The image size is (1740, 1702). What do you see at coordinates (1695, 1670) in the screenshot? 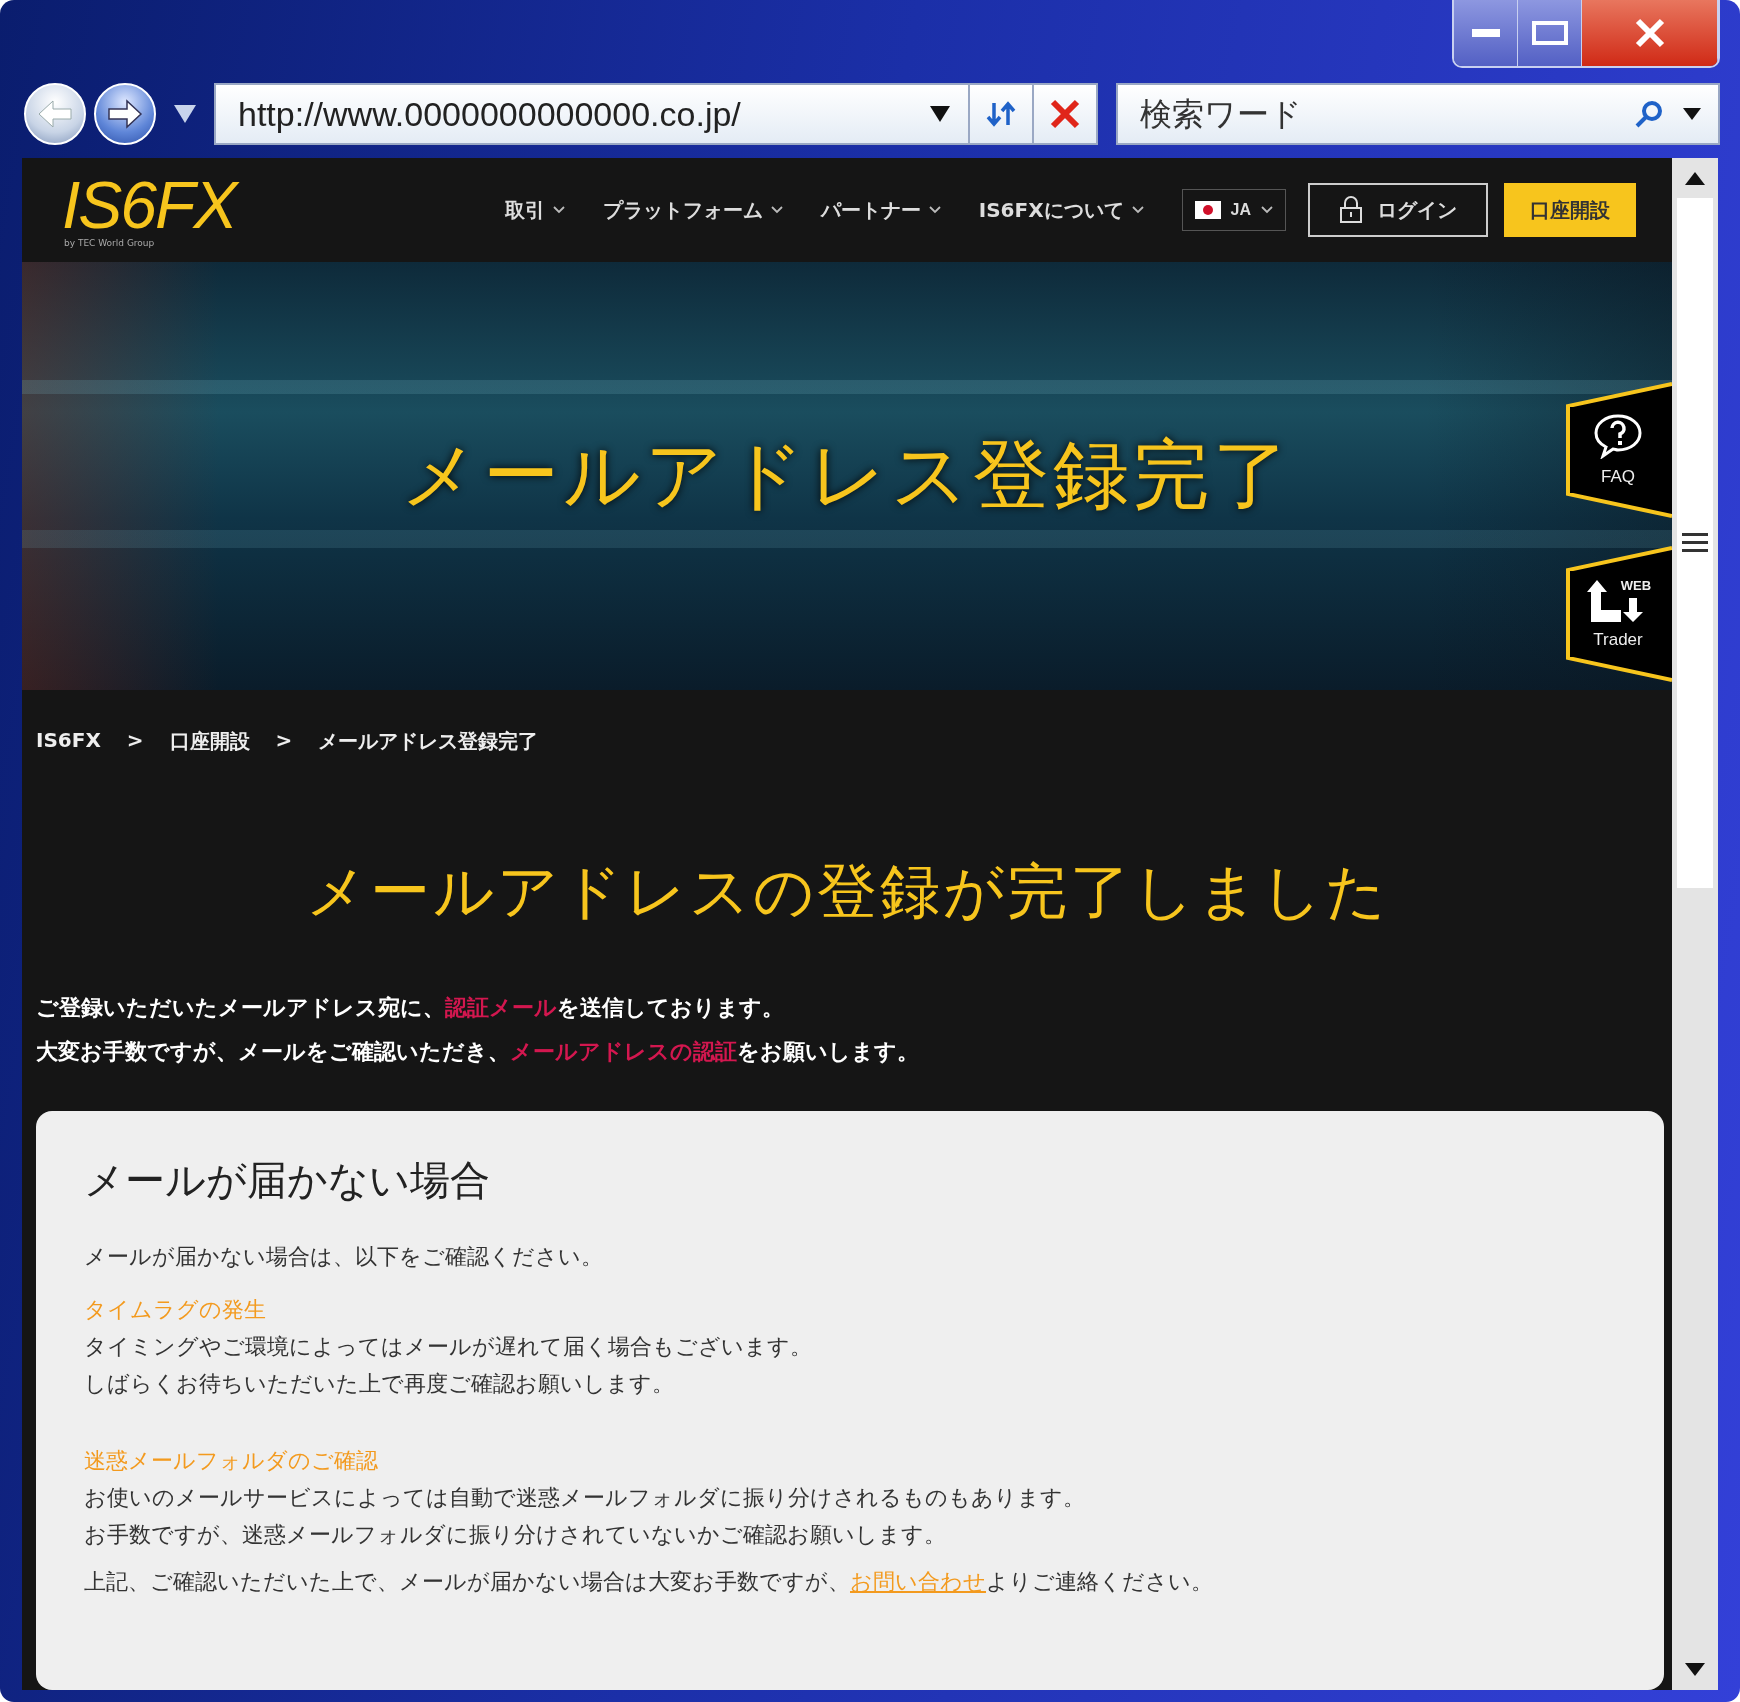
I see `triangle-down-icon` at bounding box center [1695, 1670].